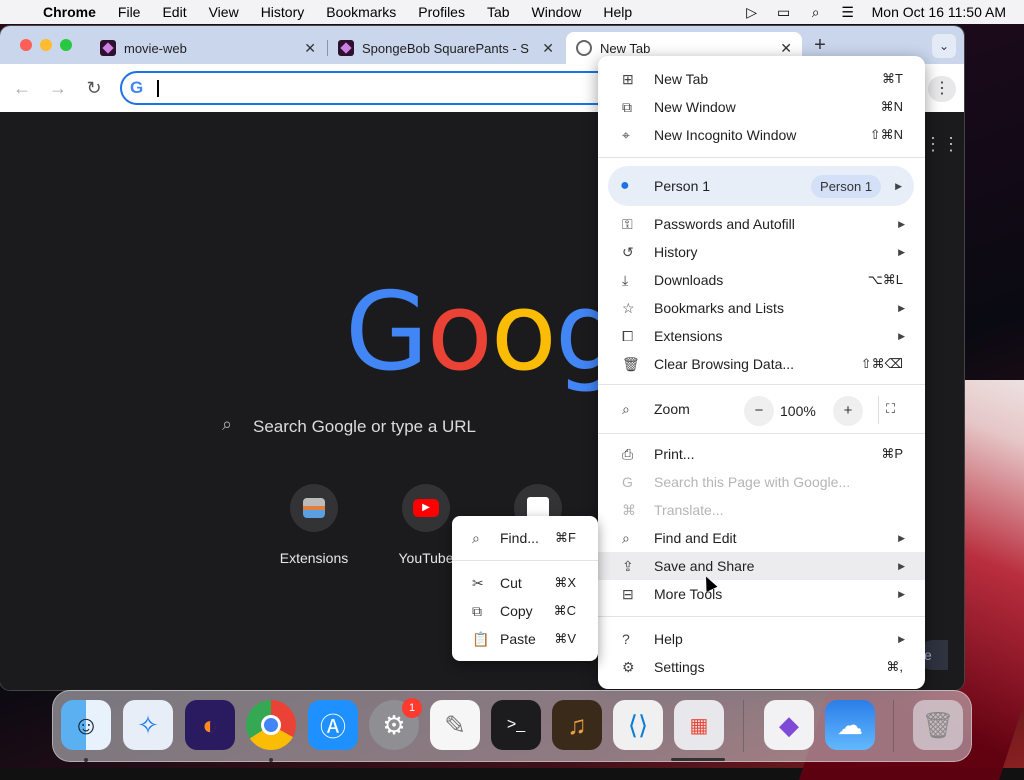 The image size is (1024, 780). Describe the element at coordinates (584, 48) in the screenshot. I see `chrome-favicon-icon` at that location.